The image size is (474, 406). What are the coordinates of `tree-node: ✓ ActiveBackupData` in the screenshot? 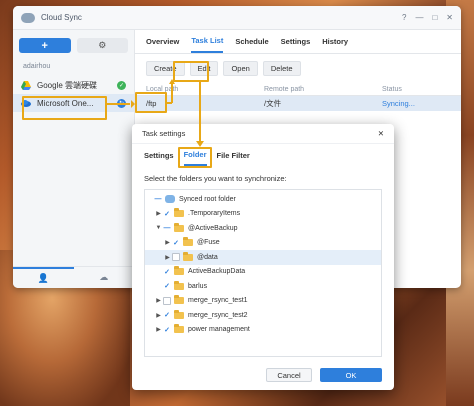 It's located at (263, 272).